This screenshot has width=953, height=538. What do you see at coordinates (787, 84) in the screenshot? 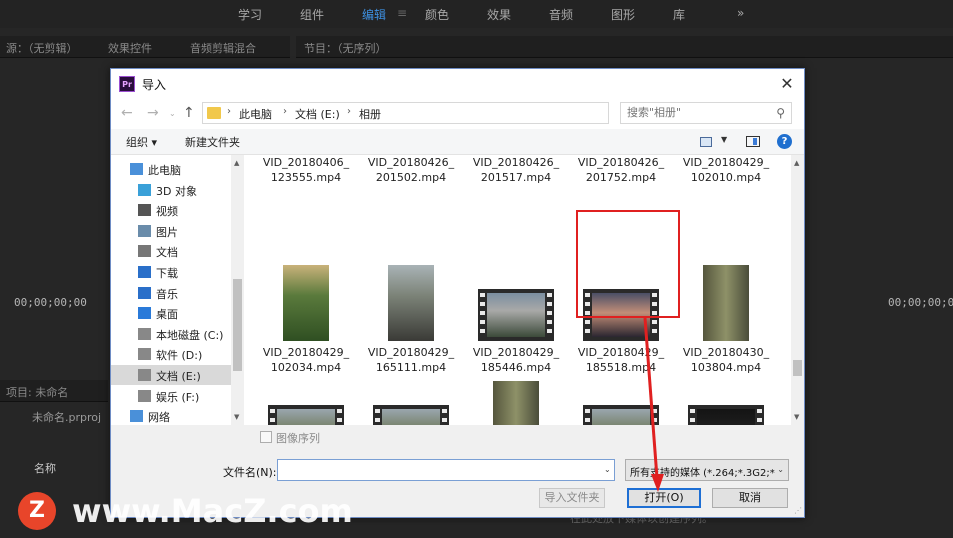
I see `close-icon: ✕` at bounding box center [787, 84].